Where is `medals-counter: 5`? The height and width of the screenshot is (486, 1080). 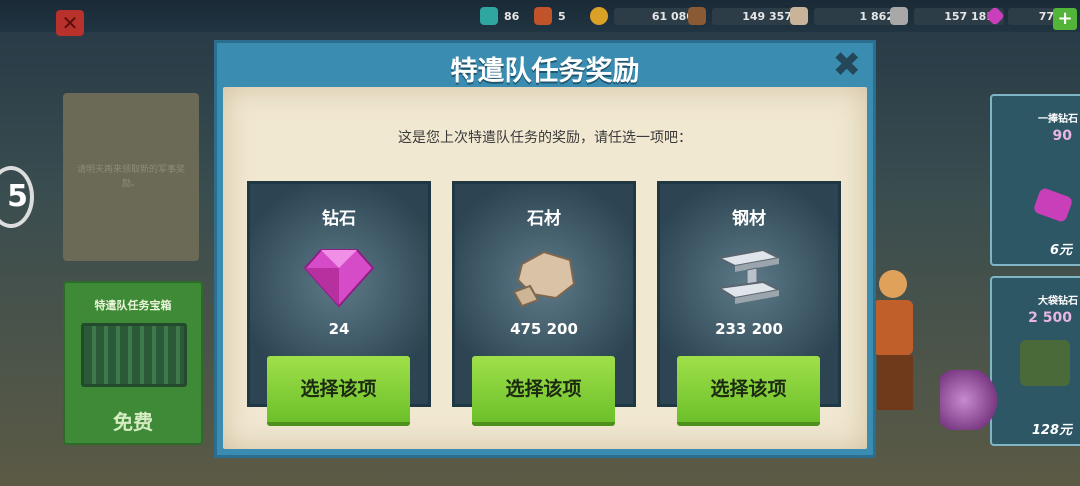
medals-counter: 5 is located at coordinates (550, 16).